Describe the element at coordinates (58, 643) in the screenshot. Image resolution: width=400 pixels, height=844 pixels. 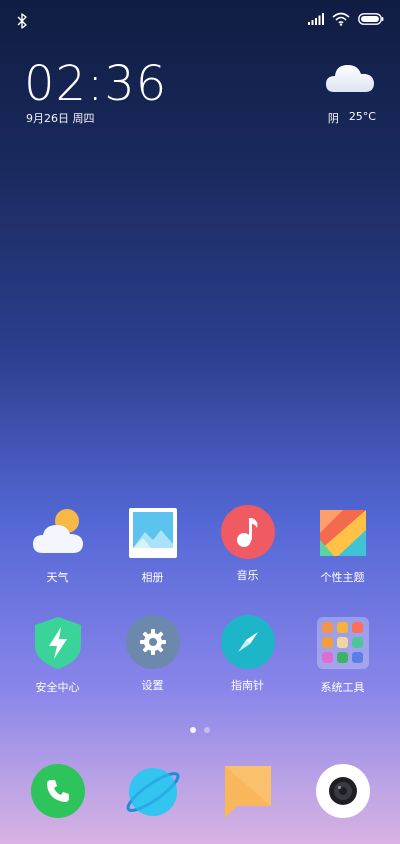
I see `shield-bolt-icon` at that location.